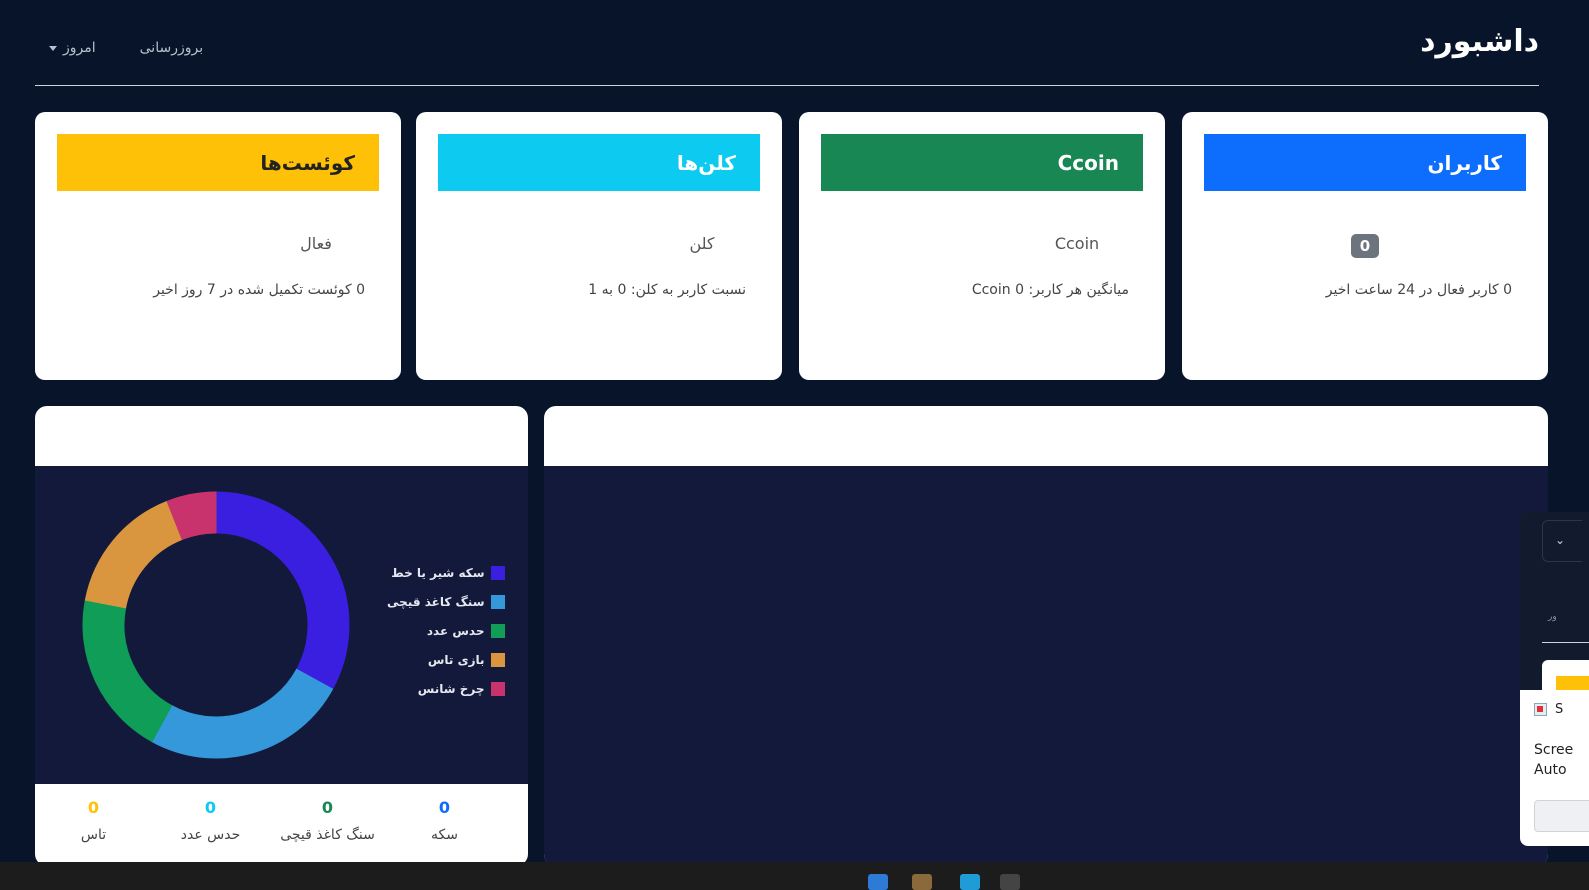  I want to click on taskbar, so click(794, 876).